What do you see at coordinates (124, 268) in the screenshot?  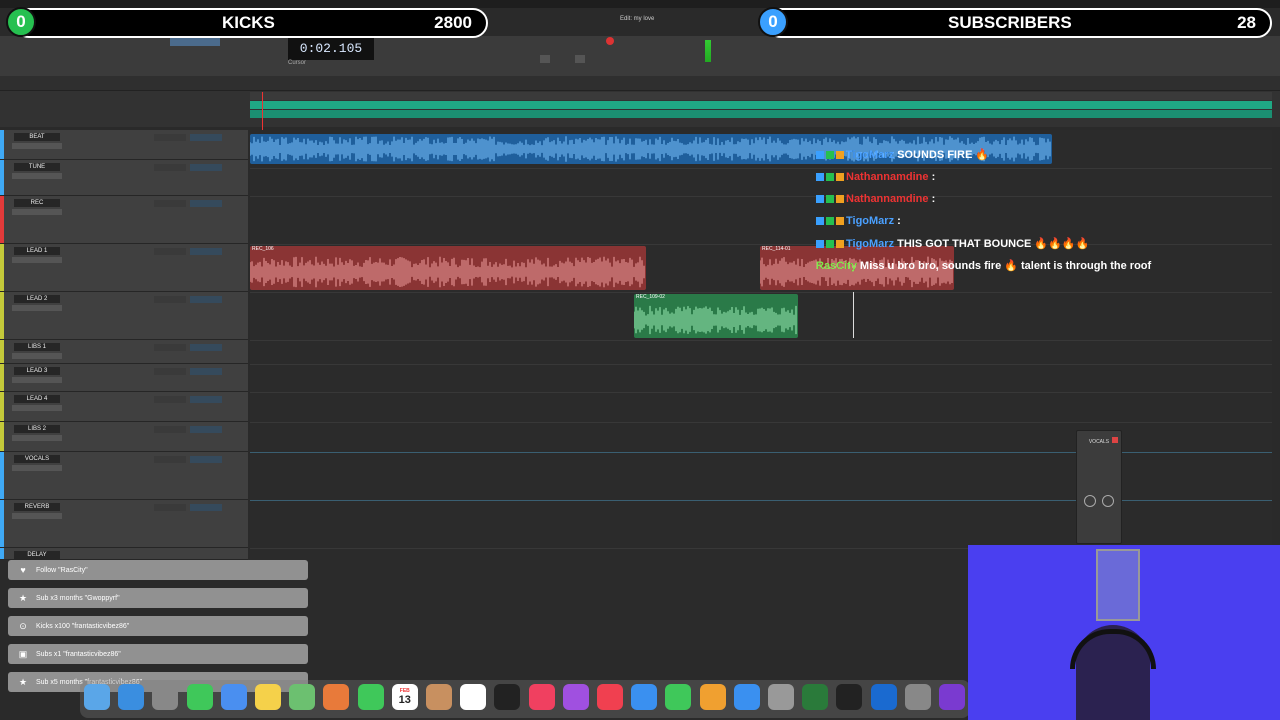 I see `track-header: LEAD 1` at bounding box center [124, 268].